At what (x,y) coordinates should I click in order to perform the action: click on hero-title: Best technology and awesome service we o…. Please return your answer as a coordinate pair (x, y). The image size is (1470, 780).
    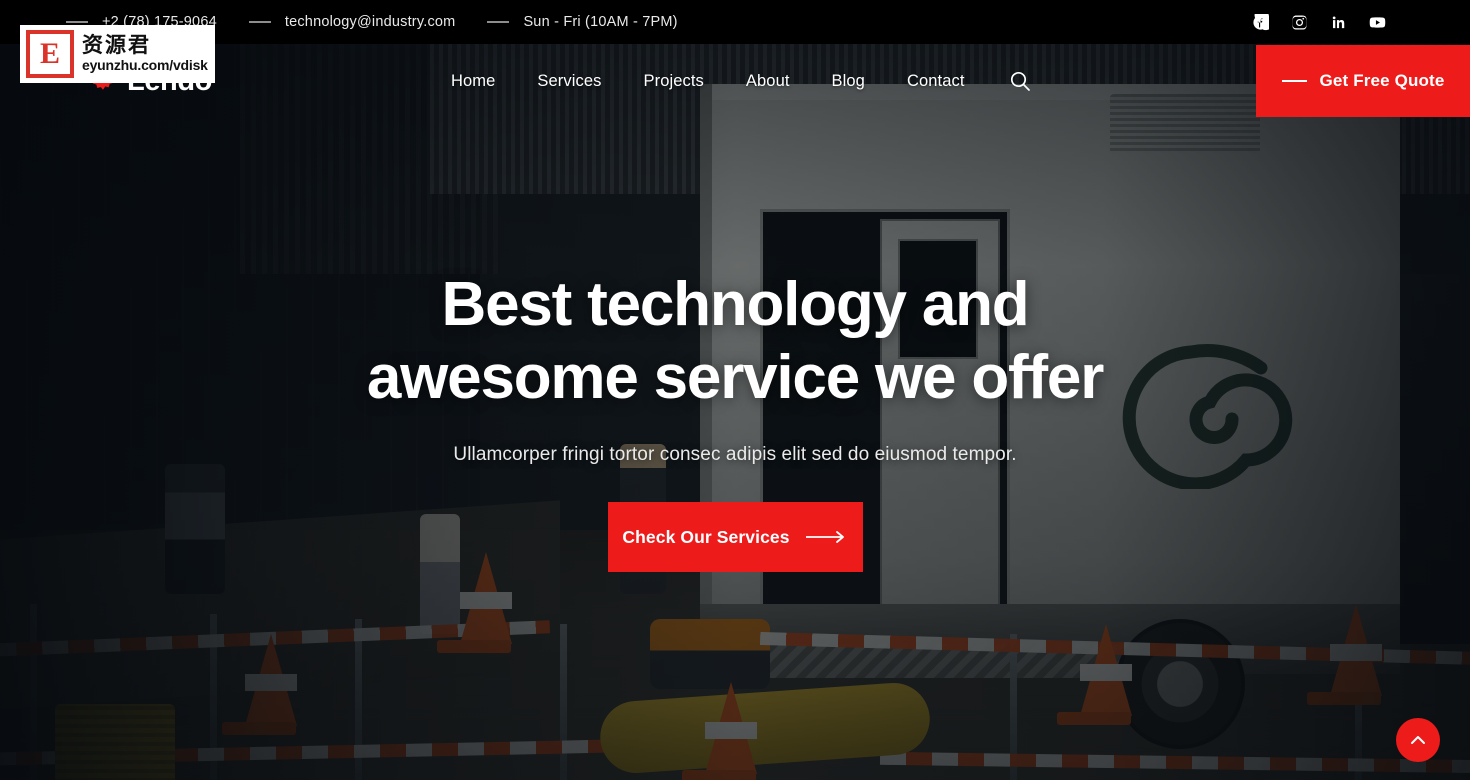
    Looking at the image, I should click on (735, 341).